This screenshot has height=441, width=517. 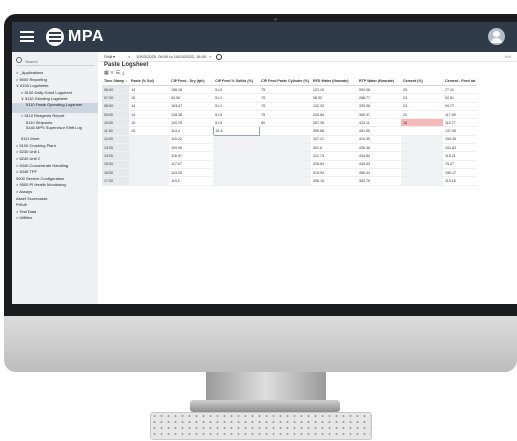 I want to click on sidebar-item: 5140 MPS Supervisor Shift Log, so click(x=55, y=131).